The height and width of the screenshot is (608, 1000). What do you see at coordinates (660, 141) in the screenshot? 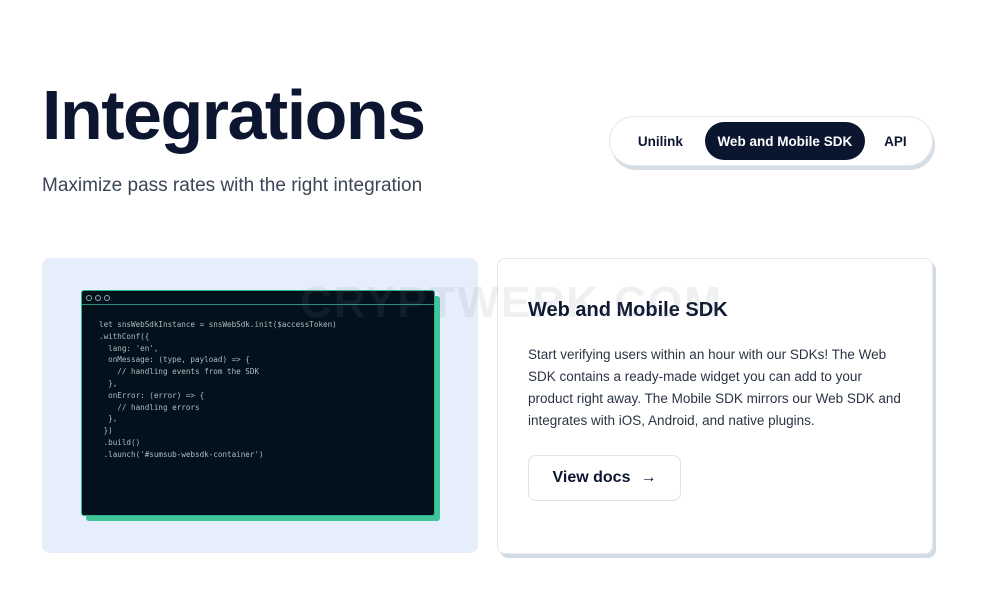
I see `tab-unilink: Unilink` at bounding box center [660, 141].